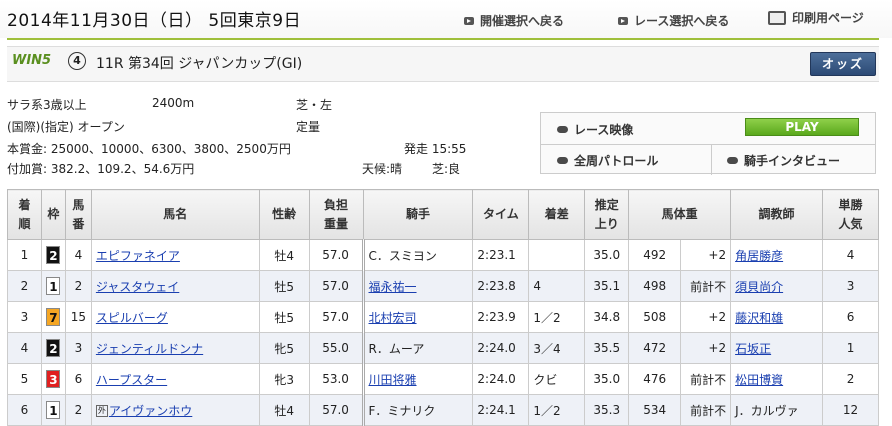 Image resolution: width=892 pixels, height=426 pixels. I want to click on last3f-value: 35.1, so click(607, 286).